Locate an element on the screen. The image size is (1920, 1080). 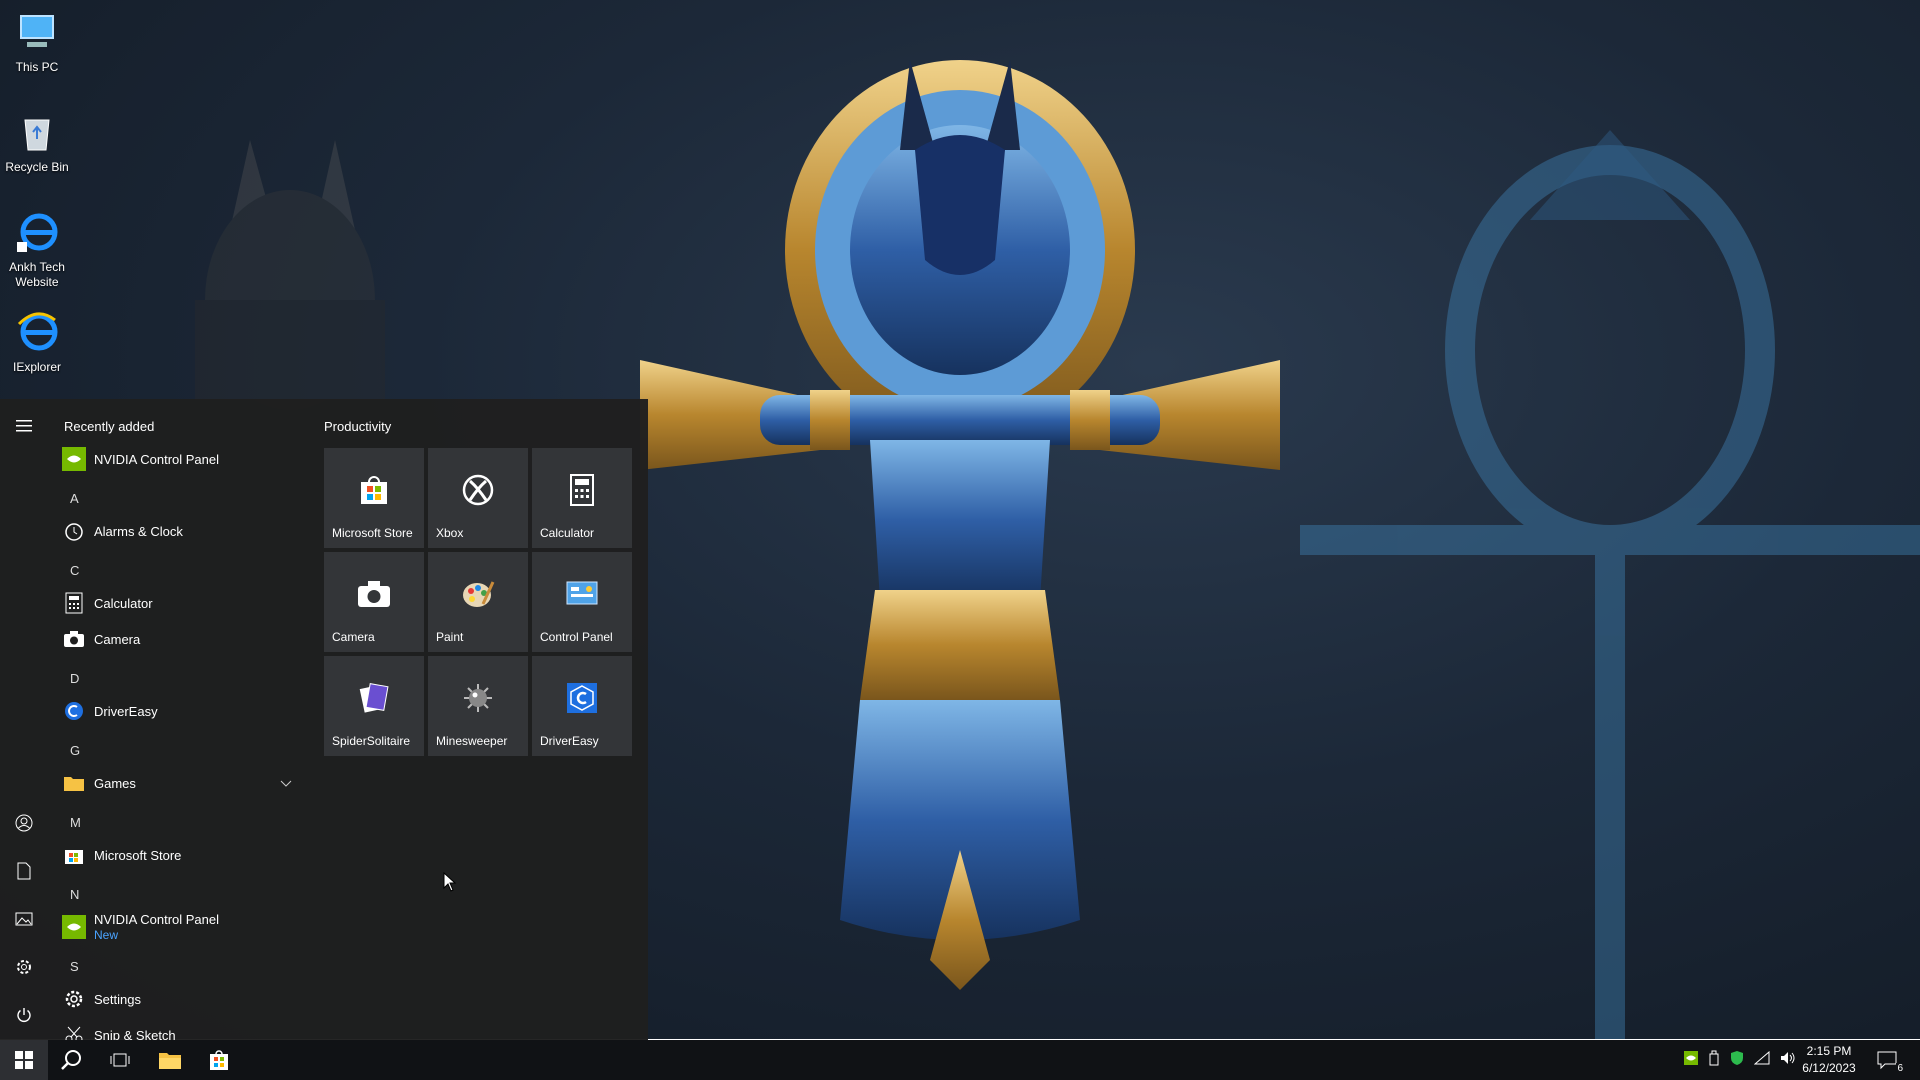
desktop-icon-label: Ankh Tech Website is located at coordinates (37, 274).